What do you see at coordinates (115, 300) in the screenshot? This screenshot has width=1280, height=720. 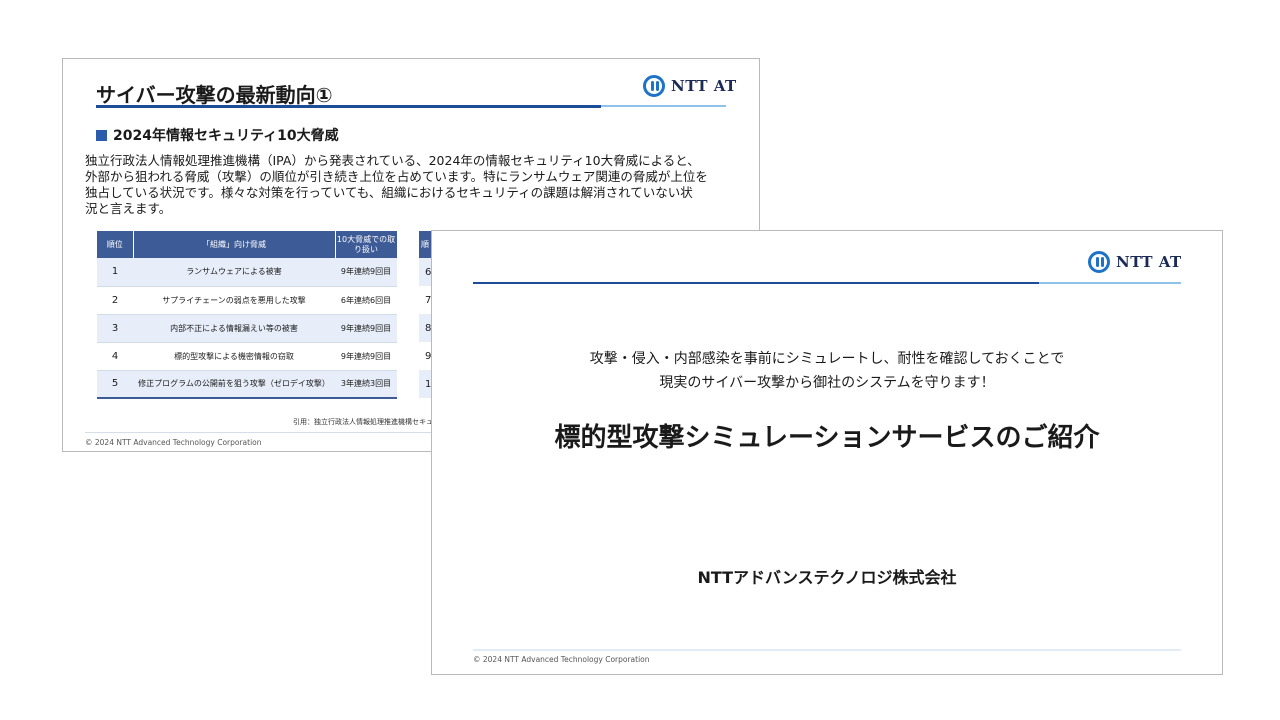 I see `rank-cell: 2` at bounding box center [115, 300].